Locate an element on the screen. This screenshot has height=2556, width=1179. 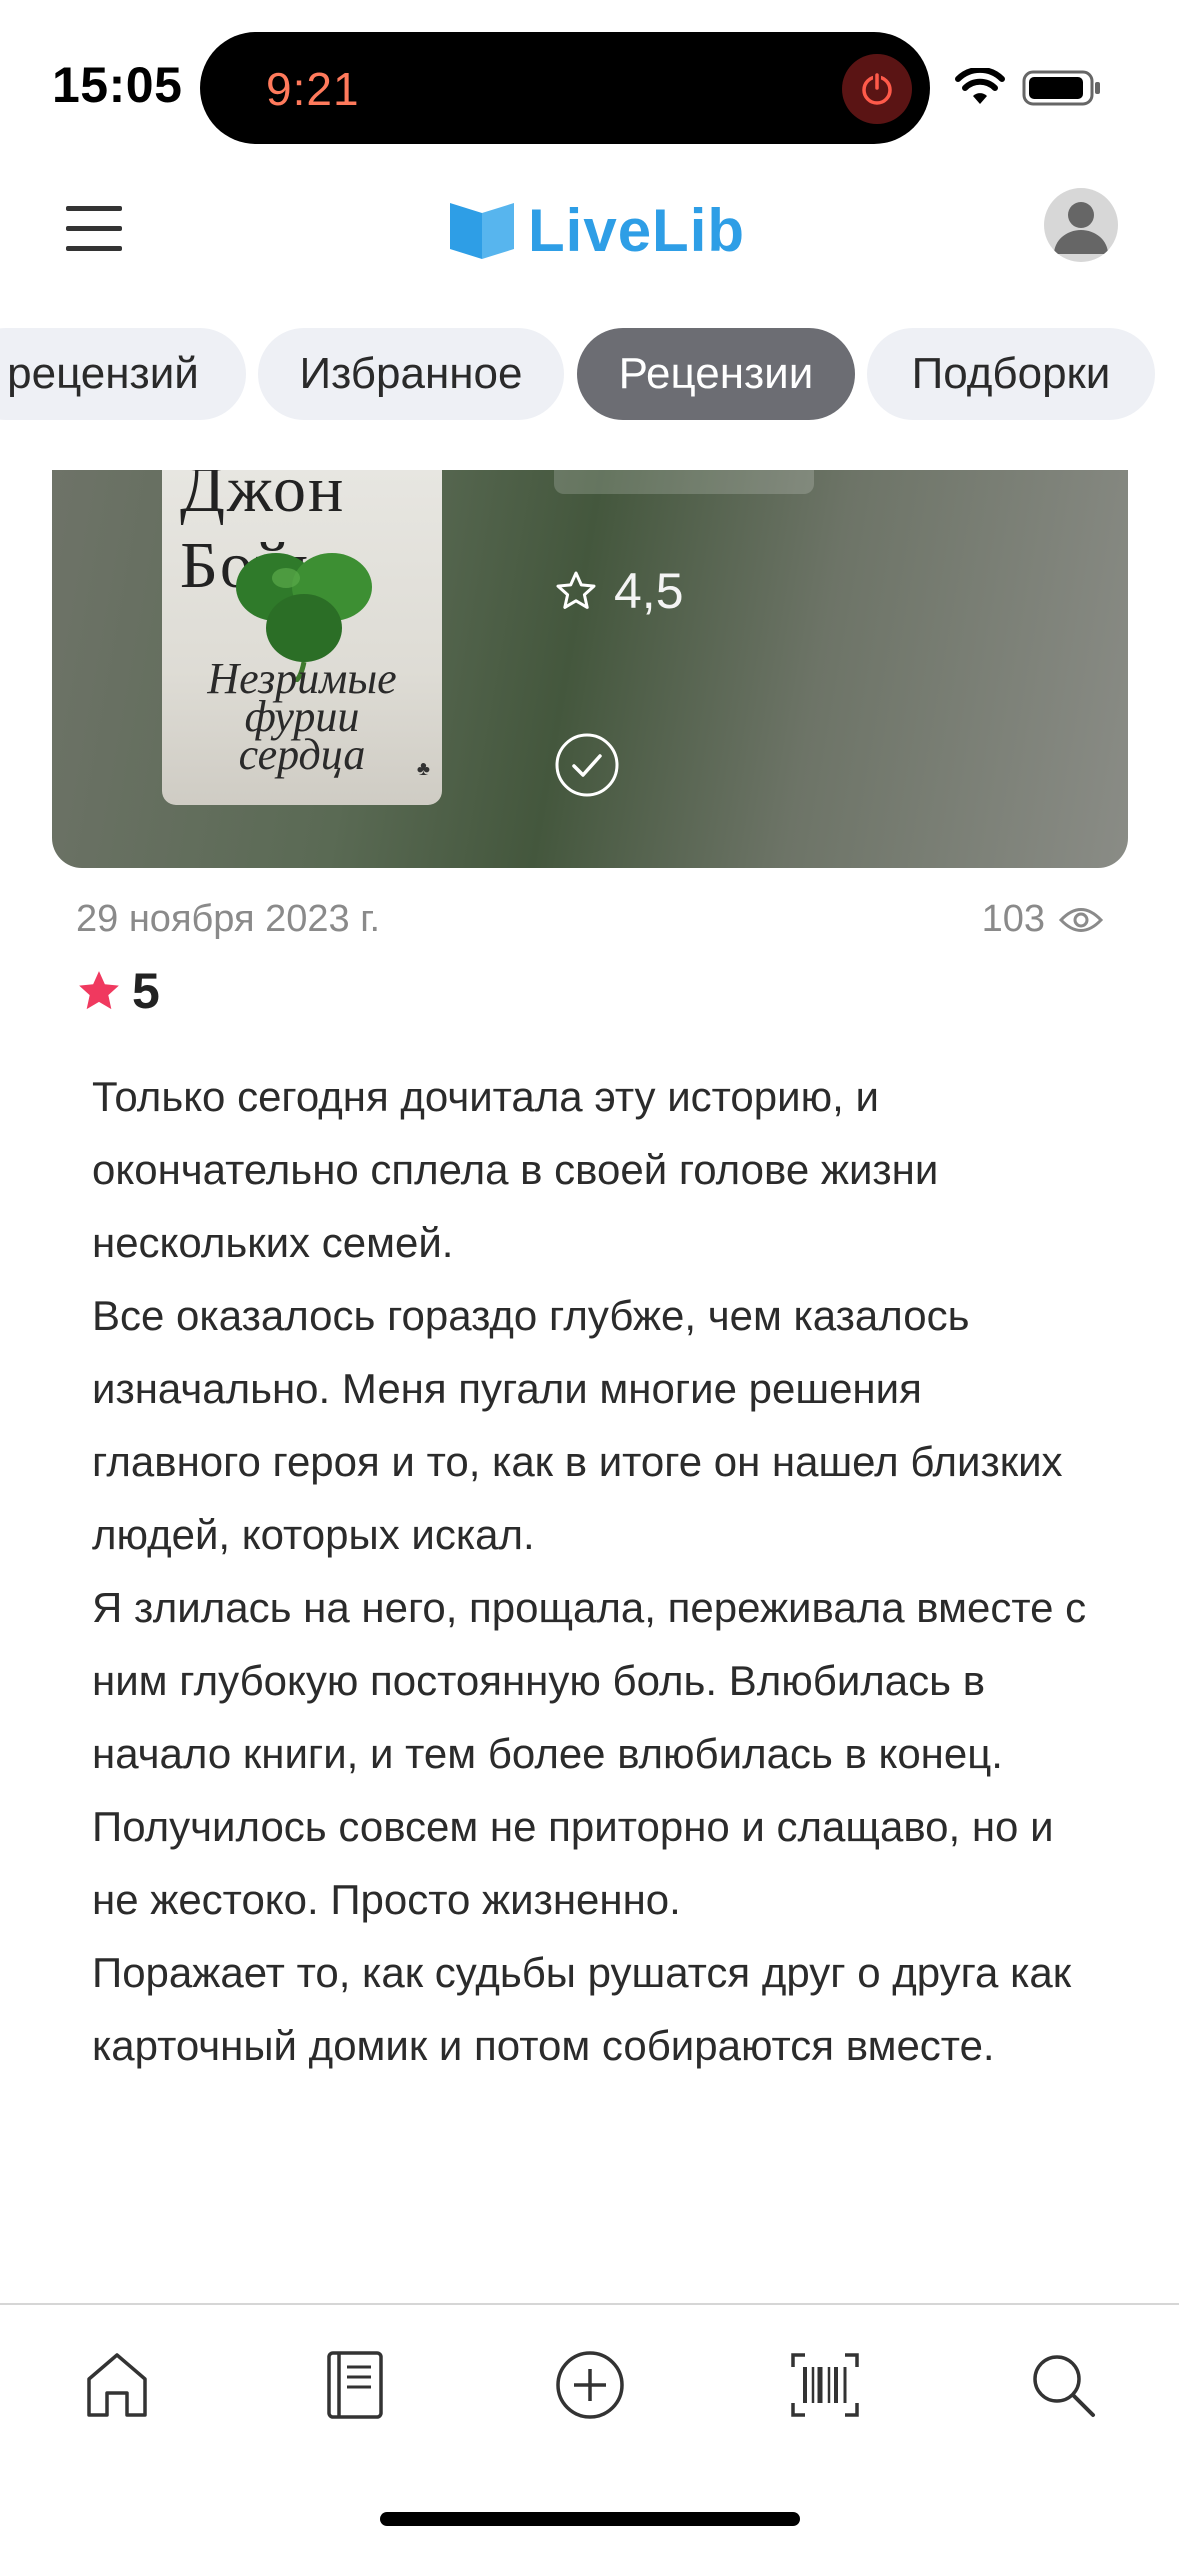
review-date: 29 ноября 2023 г. is located at coordinates (228, 919).